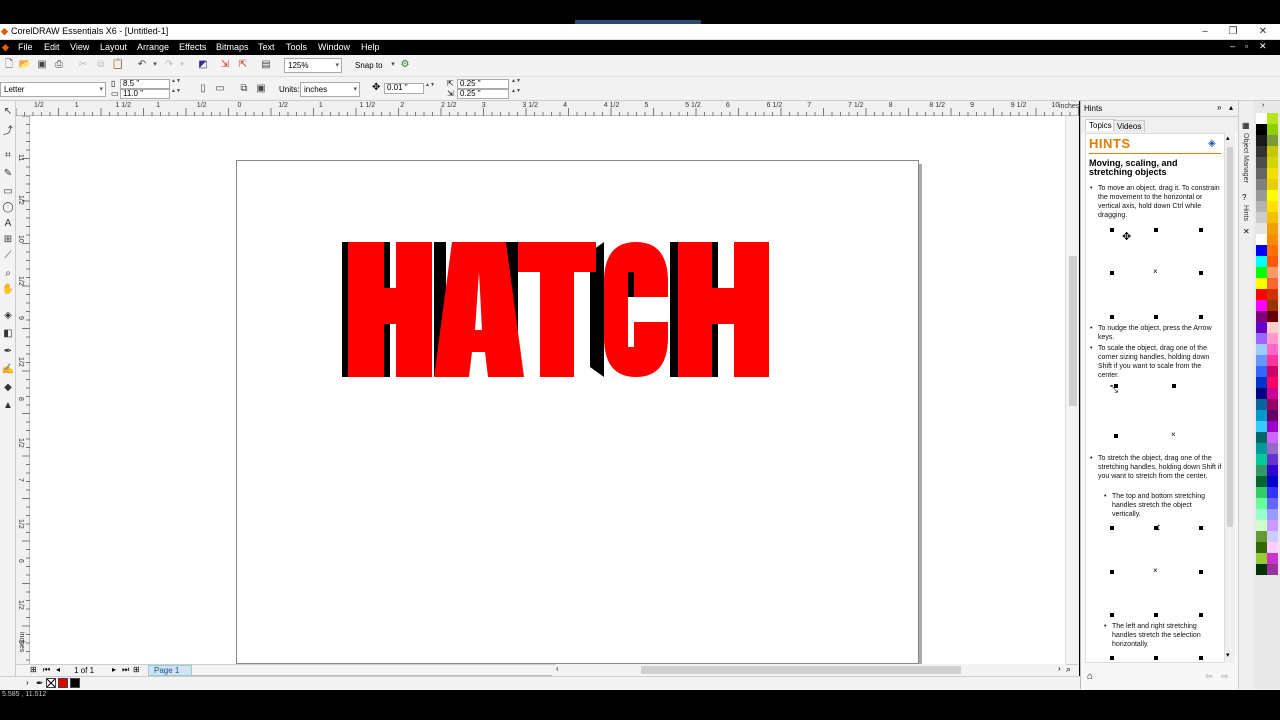 The width and height of the screenshot is (1280, 720). I want to click on back-icon: ⇦, so click(1209, 676).